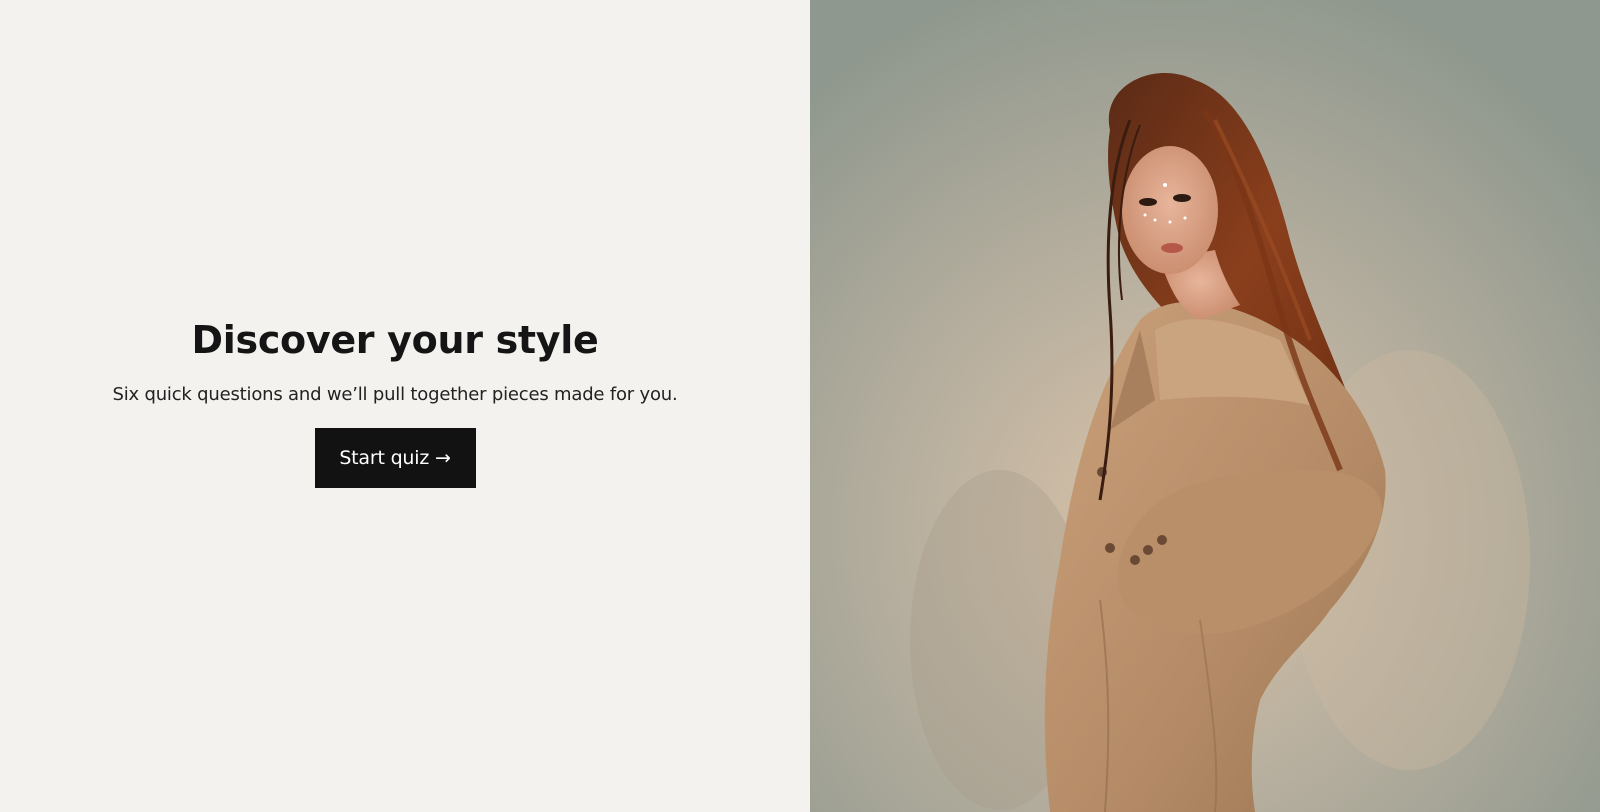  I want to click on start-quiz-button: Start quiz →, so click(395, 458).